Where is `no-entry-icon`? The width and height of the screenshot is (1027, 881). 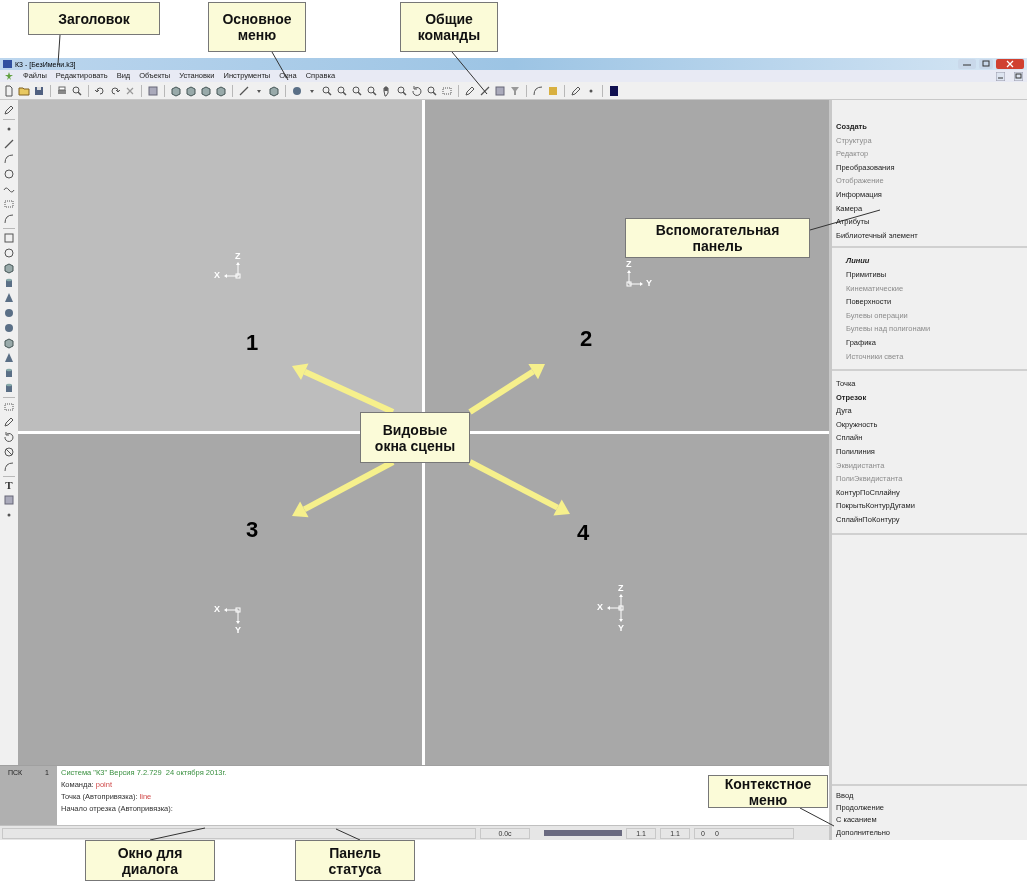
no-entry-icon is located at coordinates (9, 452).